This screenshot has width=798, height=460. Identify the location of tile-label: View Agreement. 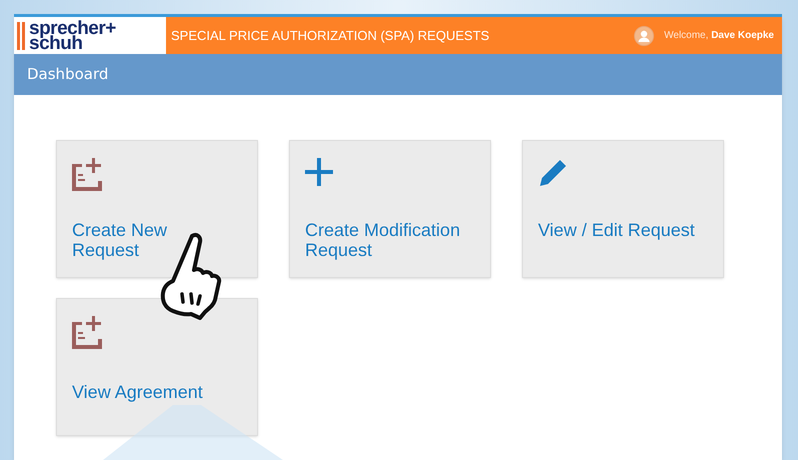
(137, 392).